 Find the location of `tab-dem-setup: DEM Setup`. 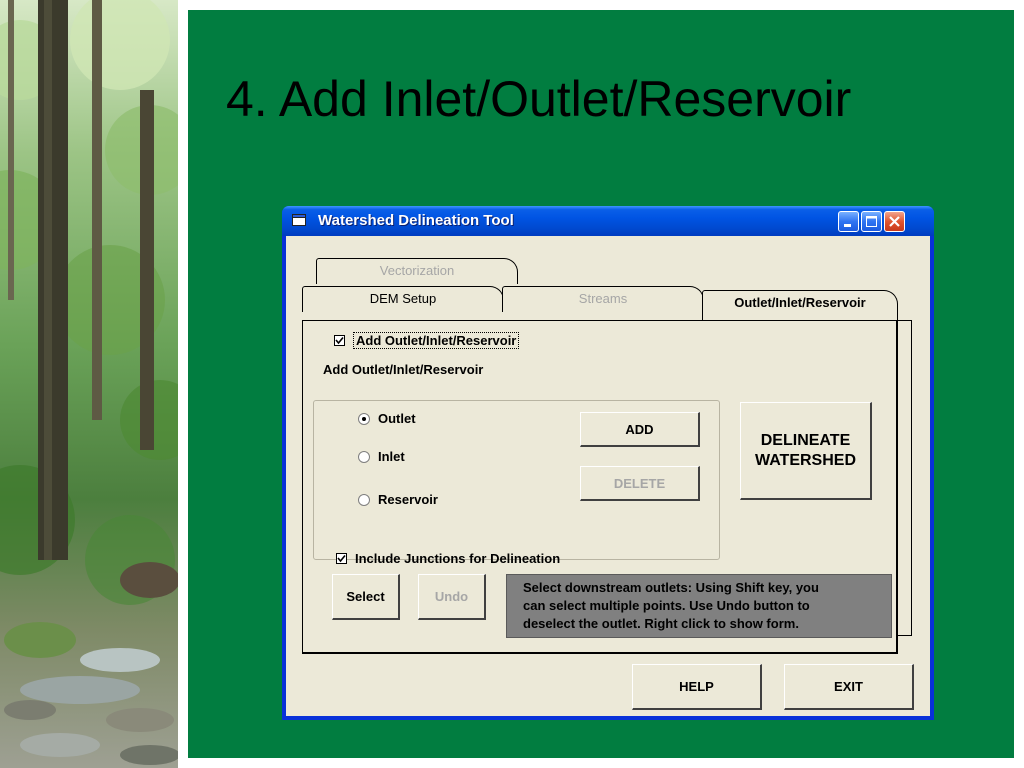

tab-dem-setup: DEM Setup is located at coordinates (403, 299).